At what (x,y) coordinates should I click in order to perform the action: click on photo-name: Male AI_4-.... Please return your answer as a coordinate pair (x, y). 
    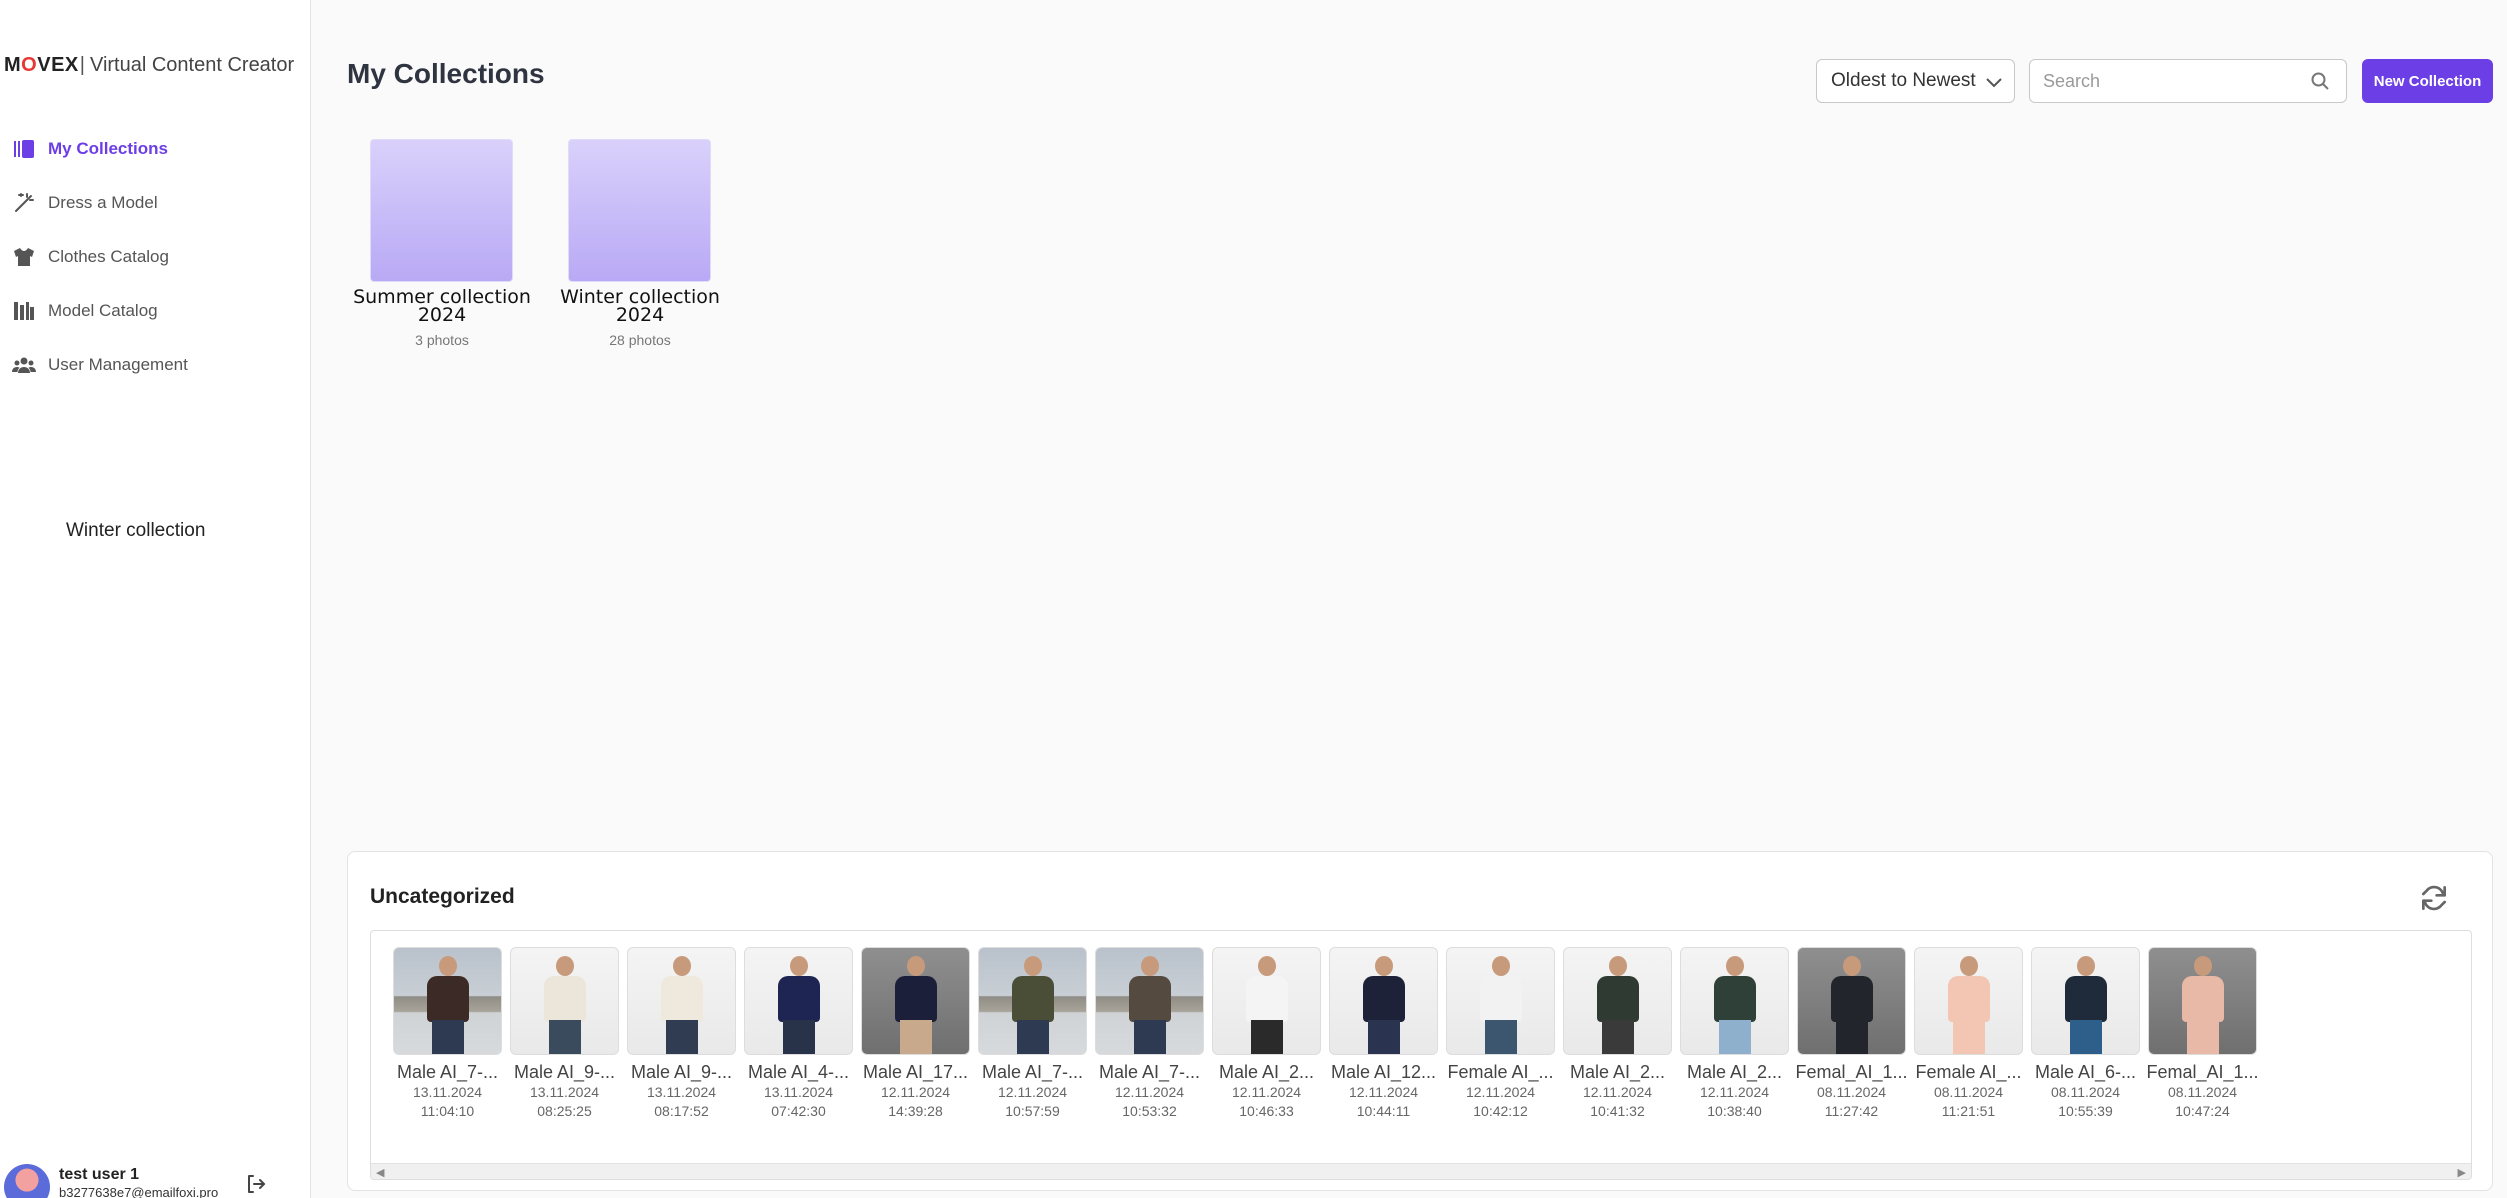
    Looking at the image, I should click on (798, 1072).